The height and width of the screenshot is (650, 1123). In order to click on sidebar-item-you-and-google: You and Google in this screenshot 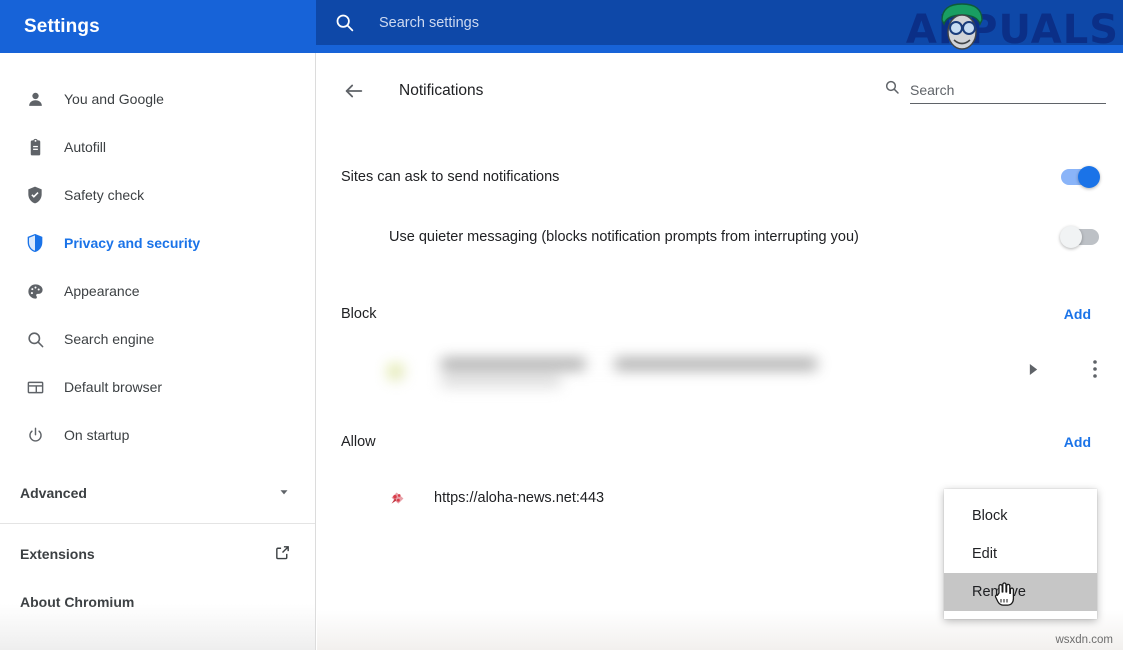, I will do `click(157, 99)`.